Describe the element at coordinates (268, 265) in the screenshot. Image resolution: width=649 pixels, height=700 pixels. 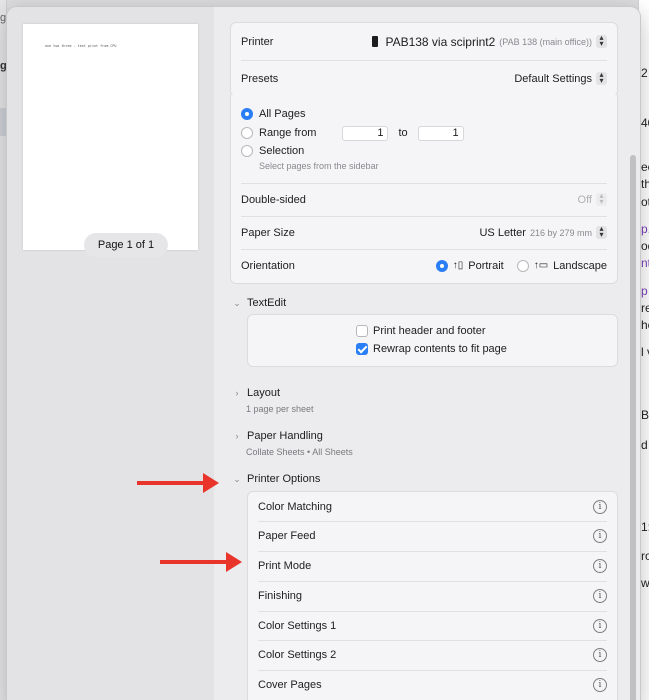
I see `orientation-label: Orientation` at that location.